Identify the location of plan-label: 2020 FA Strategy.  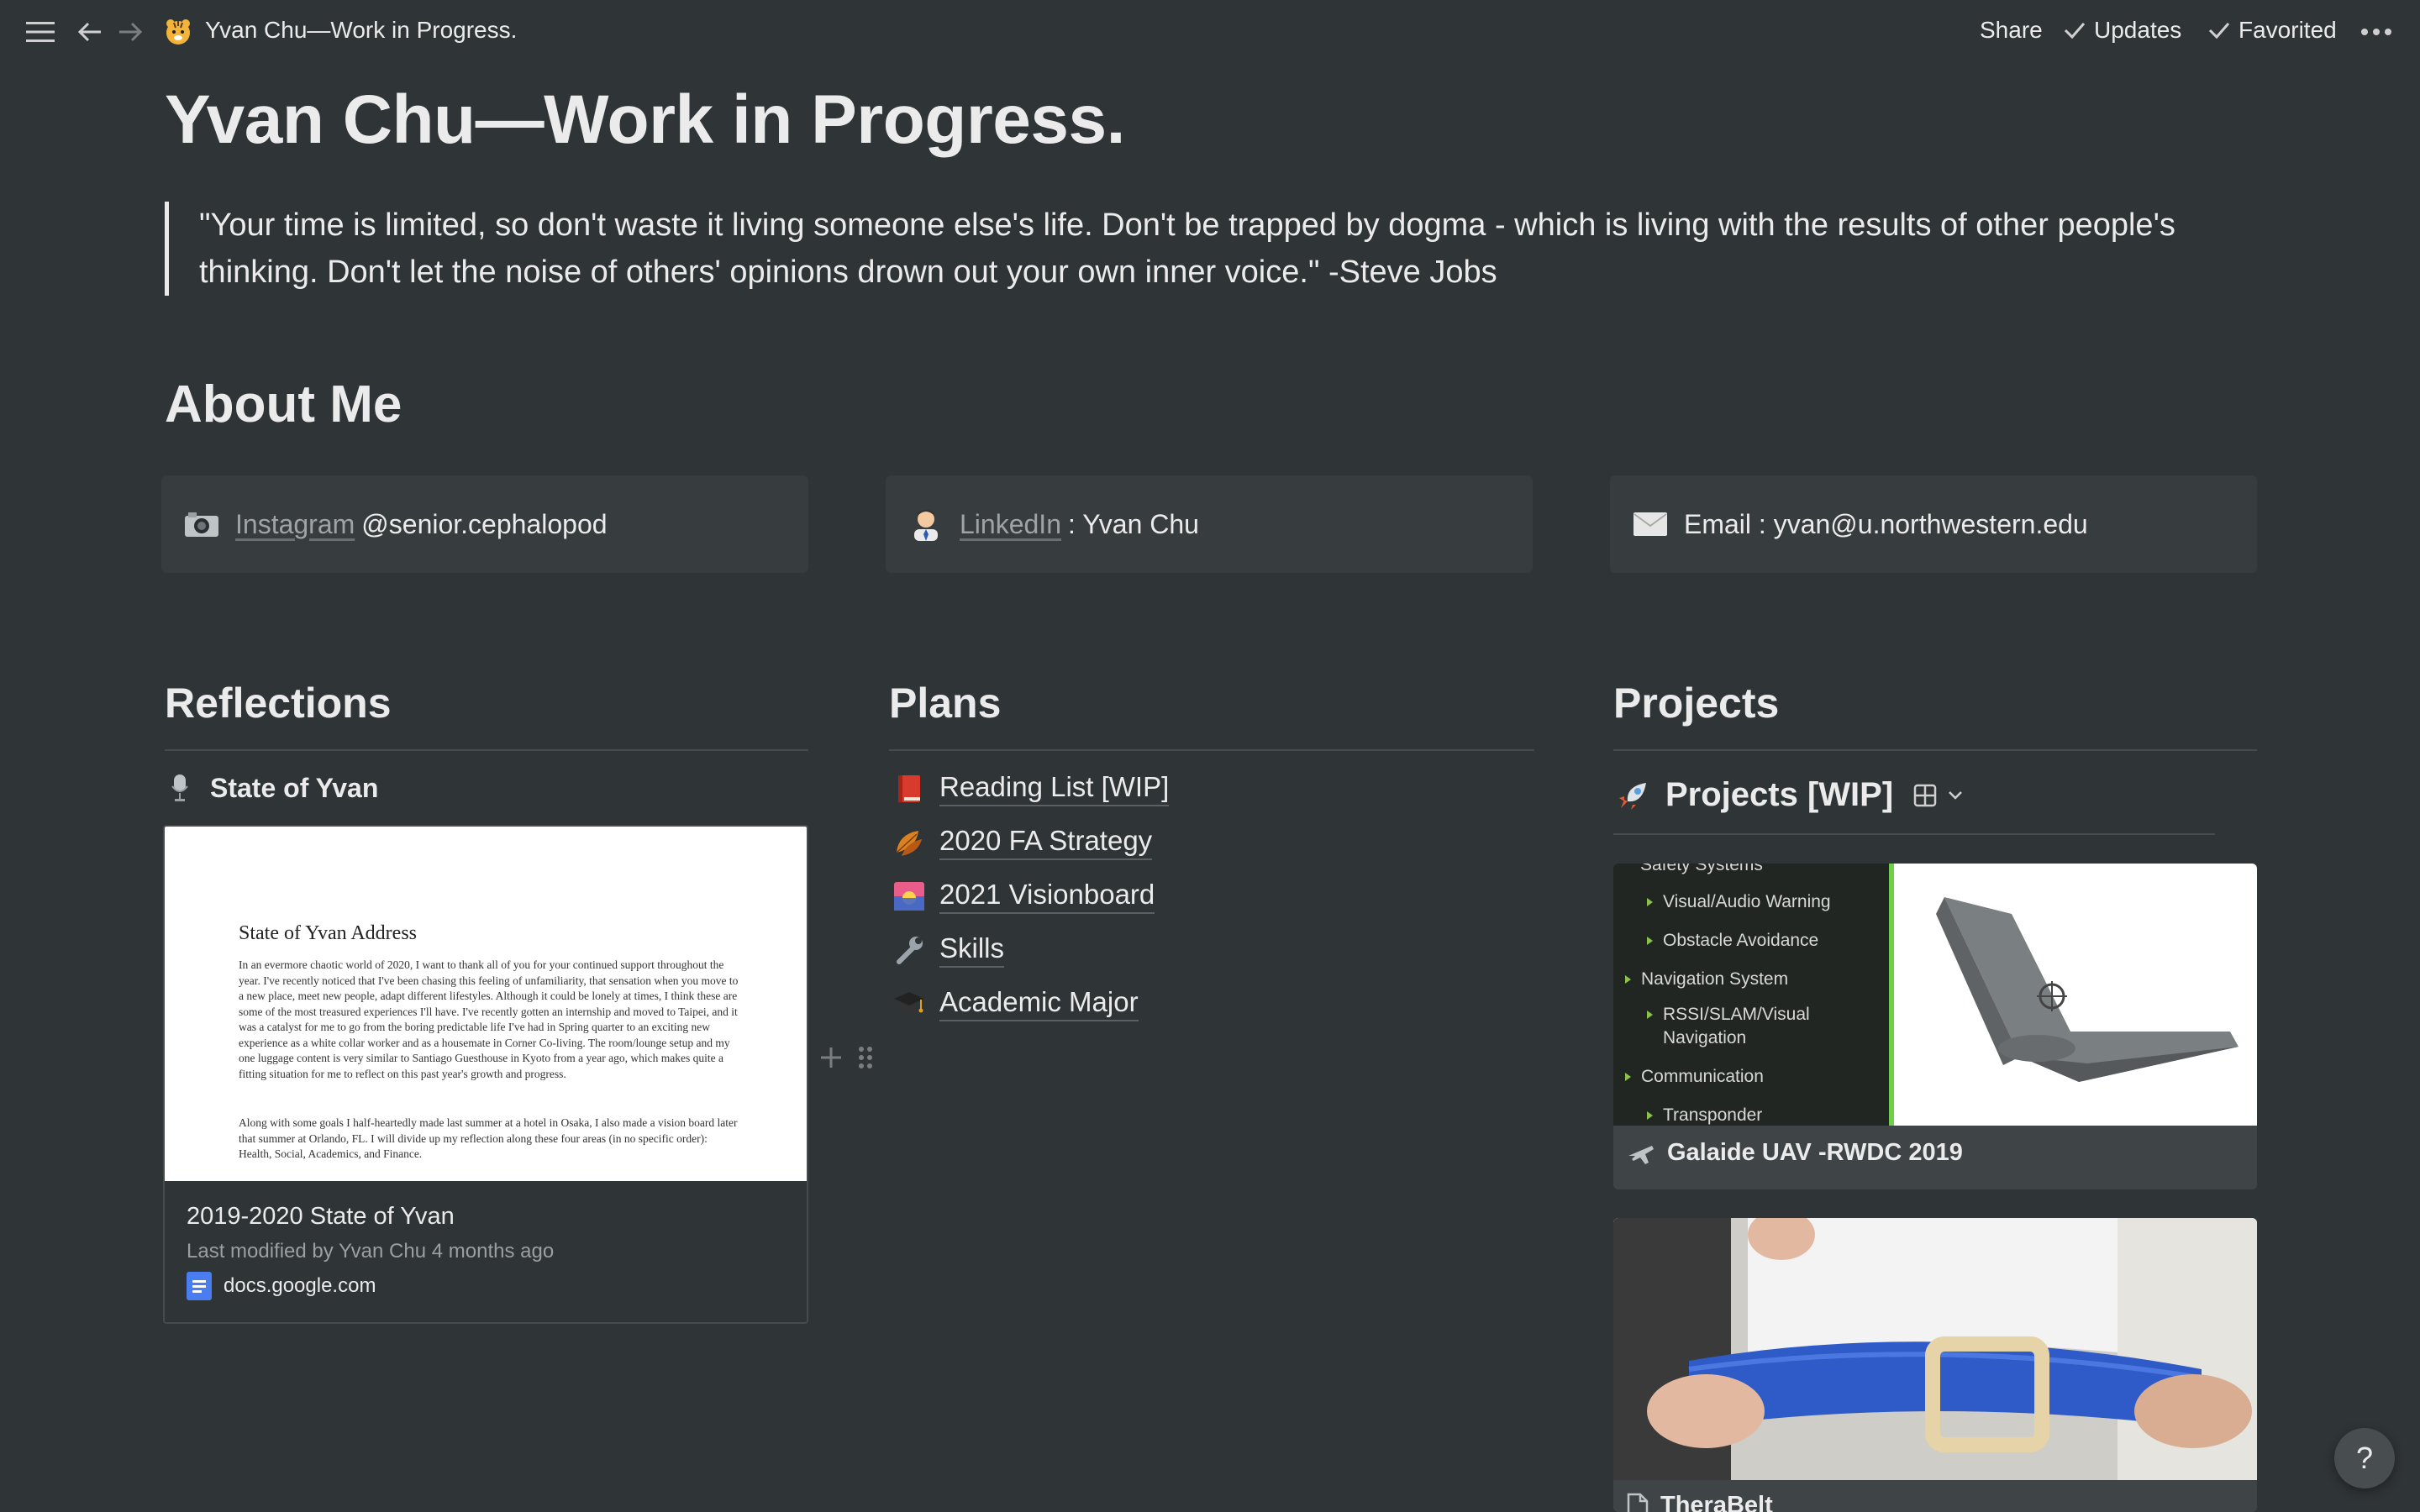
(1046, 842).